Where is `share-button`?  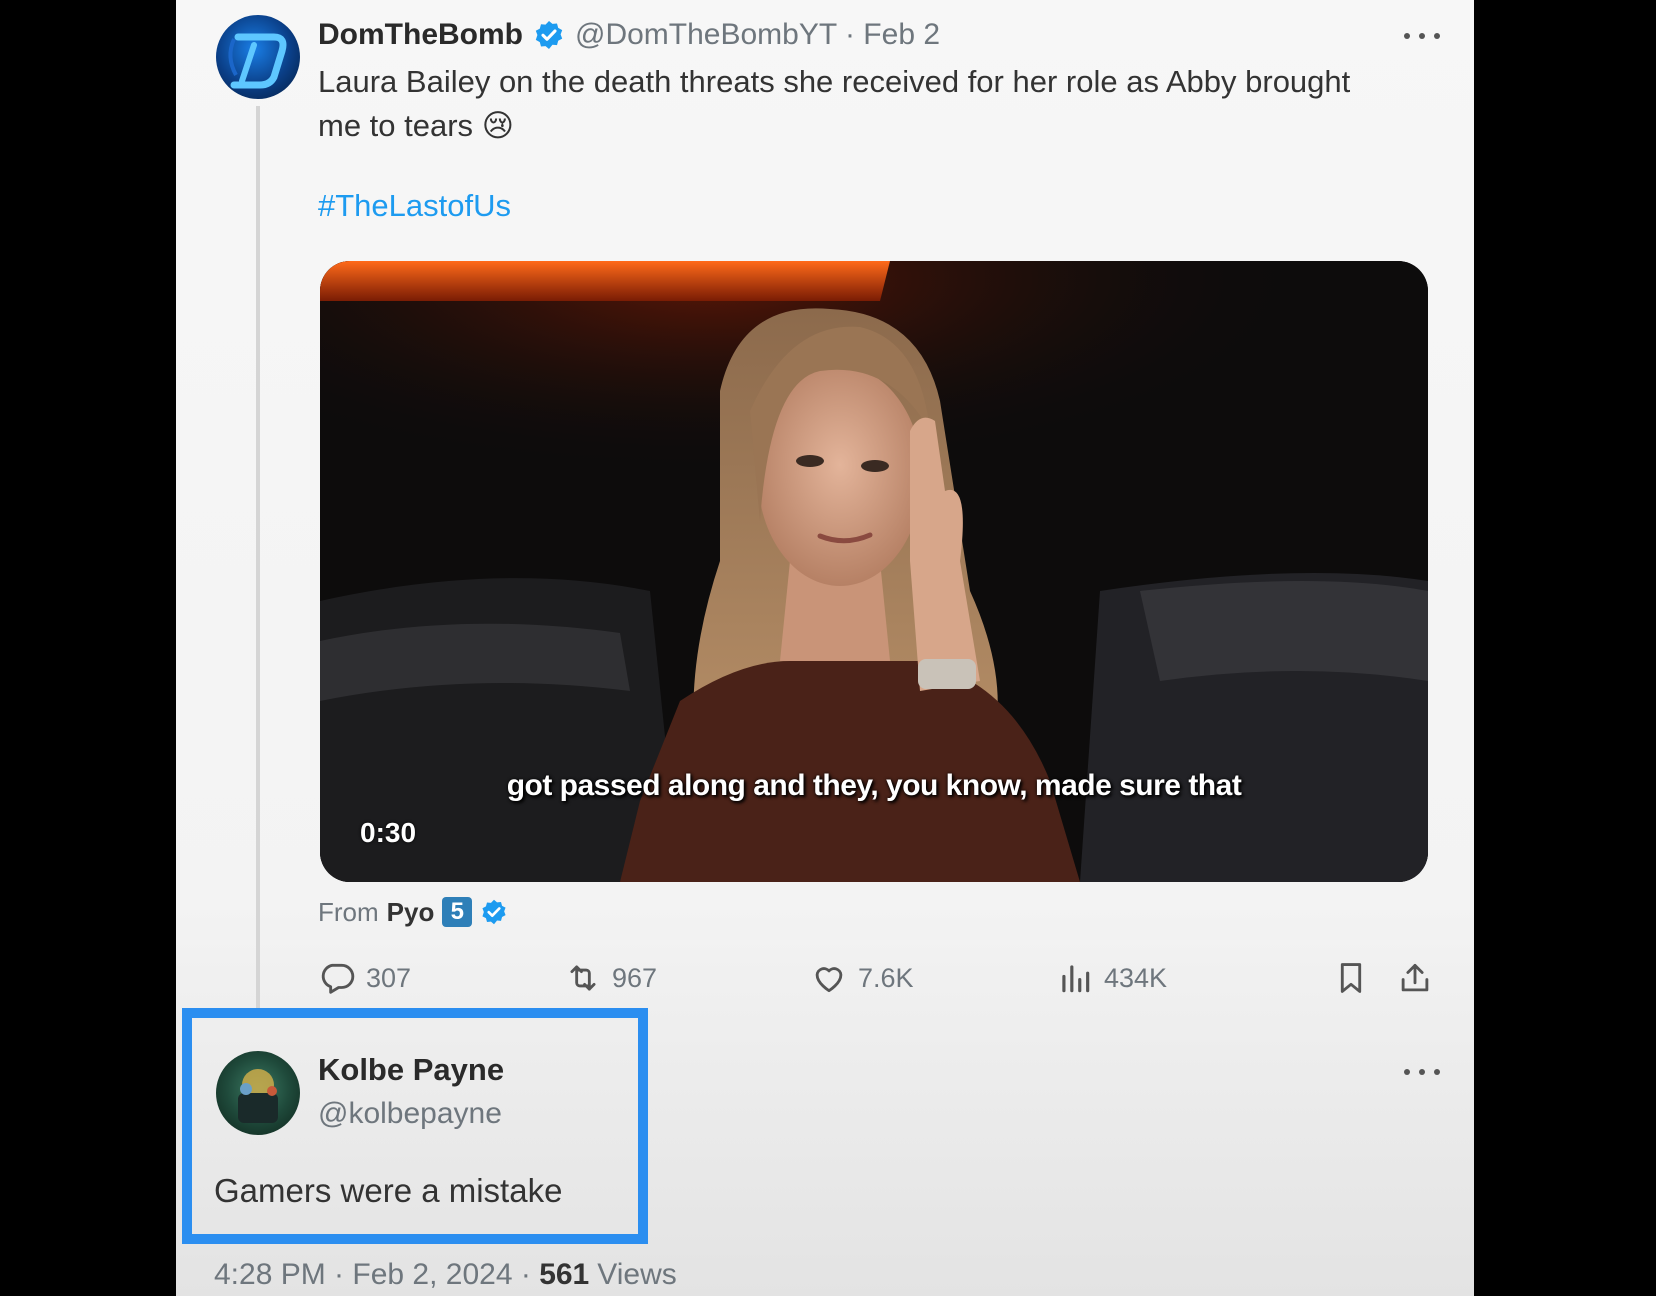
share-button is located at coordinates (1415, 978).